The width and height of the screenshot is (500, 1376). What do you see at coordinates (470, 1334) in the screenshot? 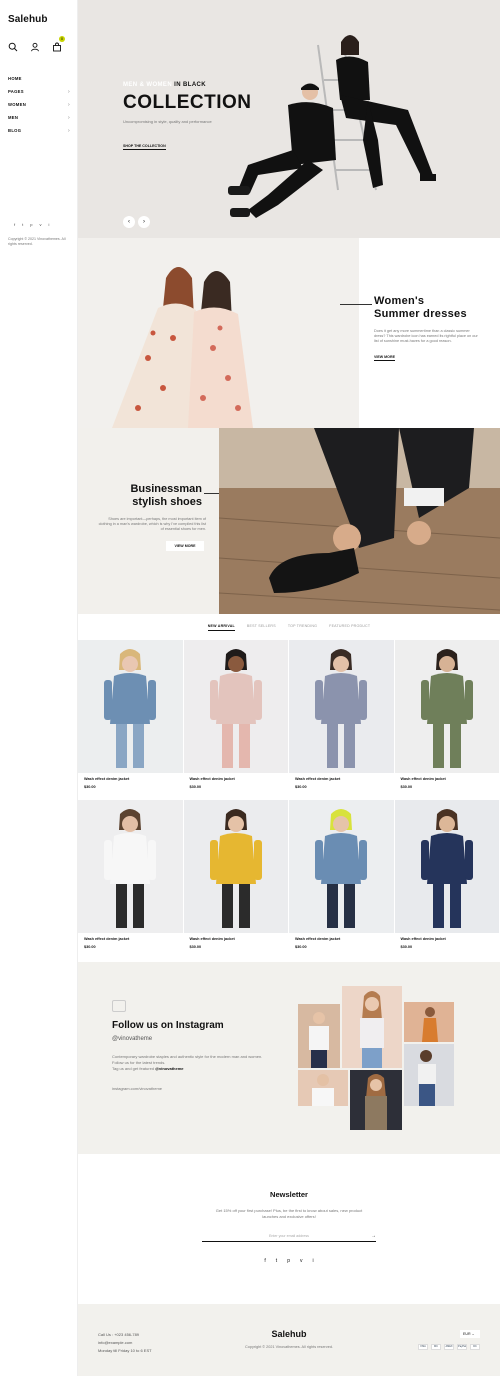
I see `currency-select: EUR ⌄` at bounding box center [470, 1334].